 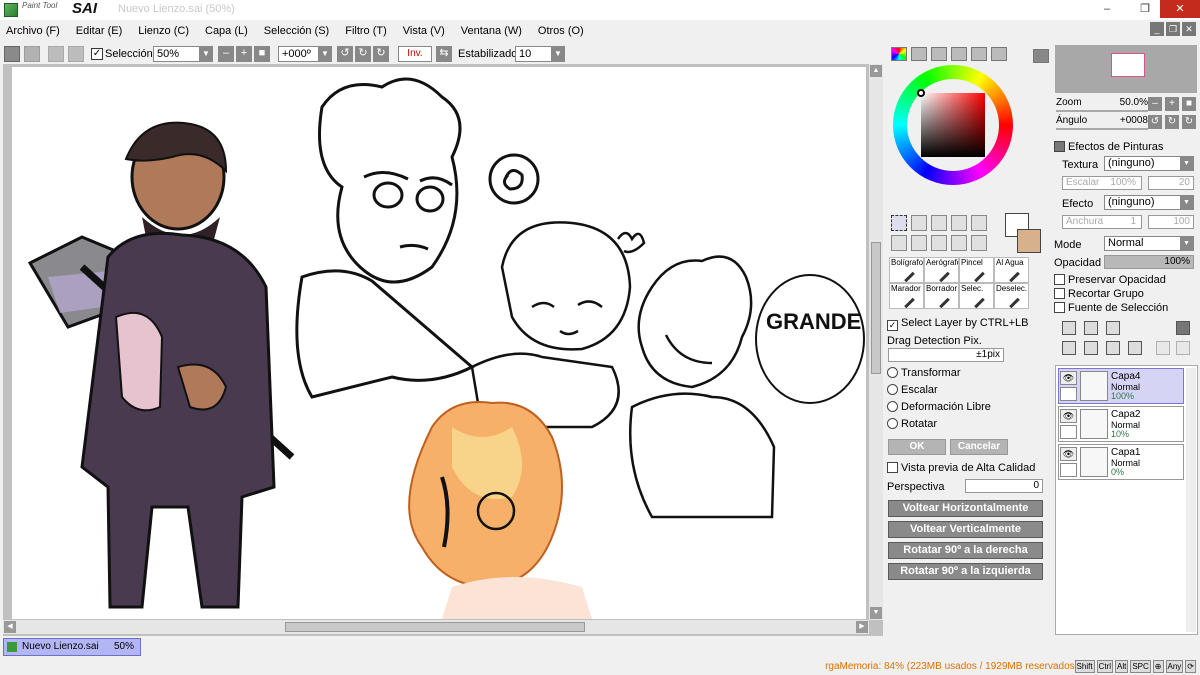 What do you see at coordinates (953, 125) in the screenshot?
I see `saturation-value-square` at bounding box center [953, 125].